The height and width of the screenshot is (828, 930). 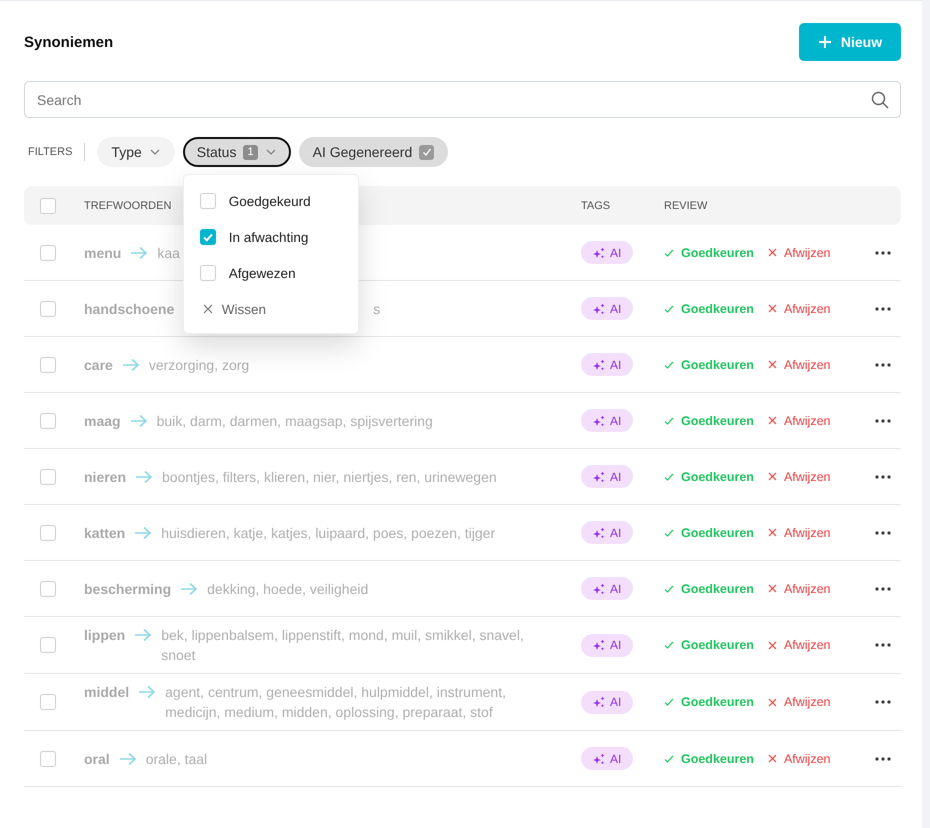 I want to click on synonyms: orale, taal, so click(x=177, y=759).